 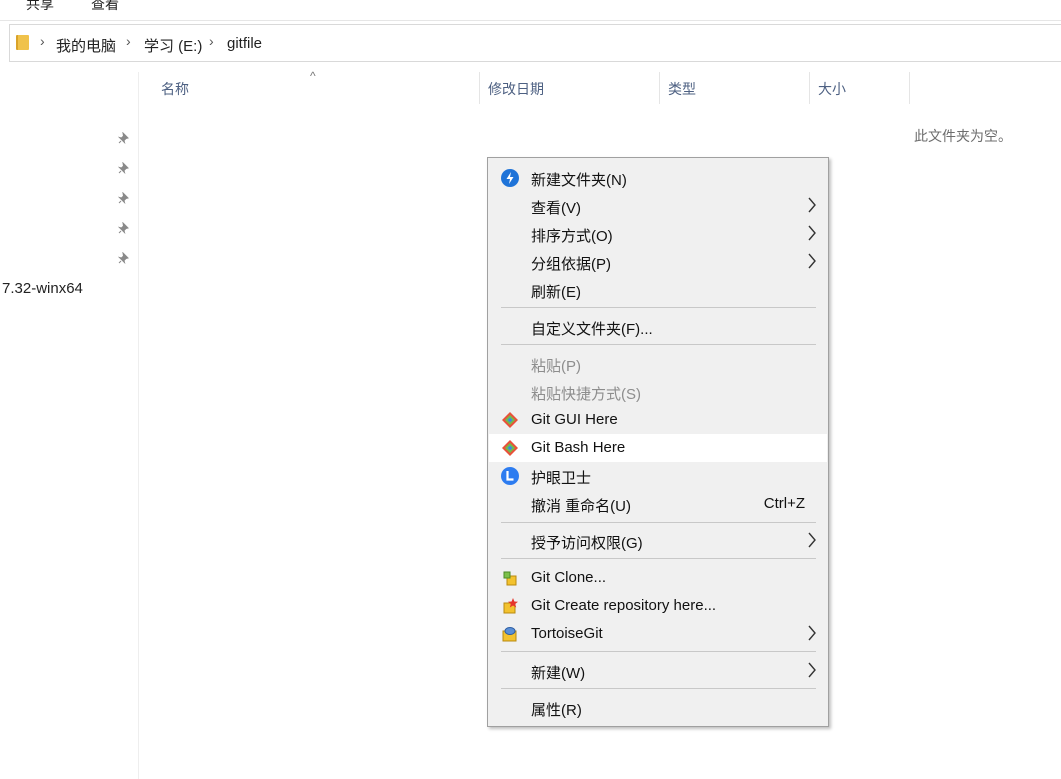 What do you see at coordinates (658, 504) in the screenshot?
I see `menu-item-undo-rename: 撤消 重命名(U) Ctrl+Z` at bounding box center [658, 504].